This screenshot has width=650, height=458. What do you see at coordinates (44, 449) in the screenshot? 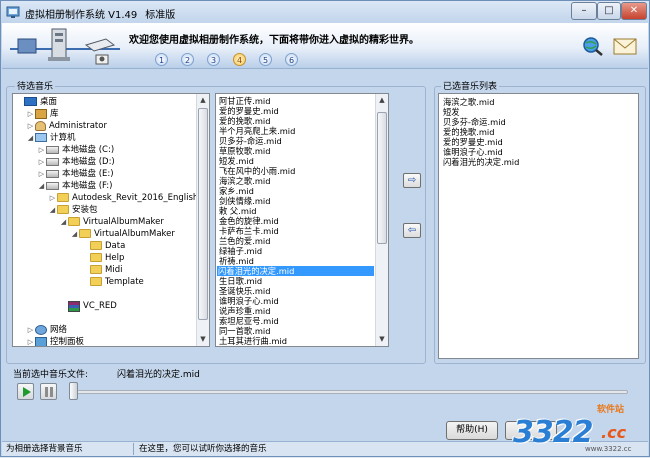
I see `status-left: 为相册选择背景音乐` at bounding box center [44, 449].